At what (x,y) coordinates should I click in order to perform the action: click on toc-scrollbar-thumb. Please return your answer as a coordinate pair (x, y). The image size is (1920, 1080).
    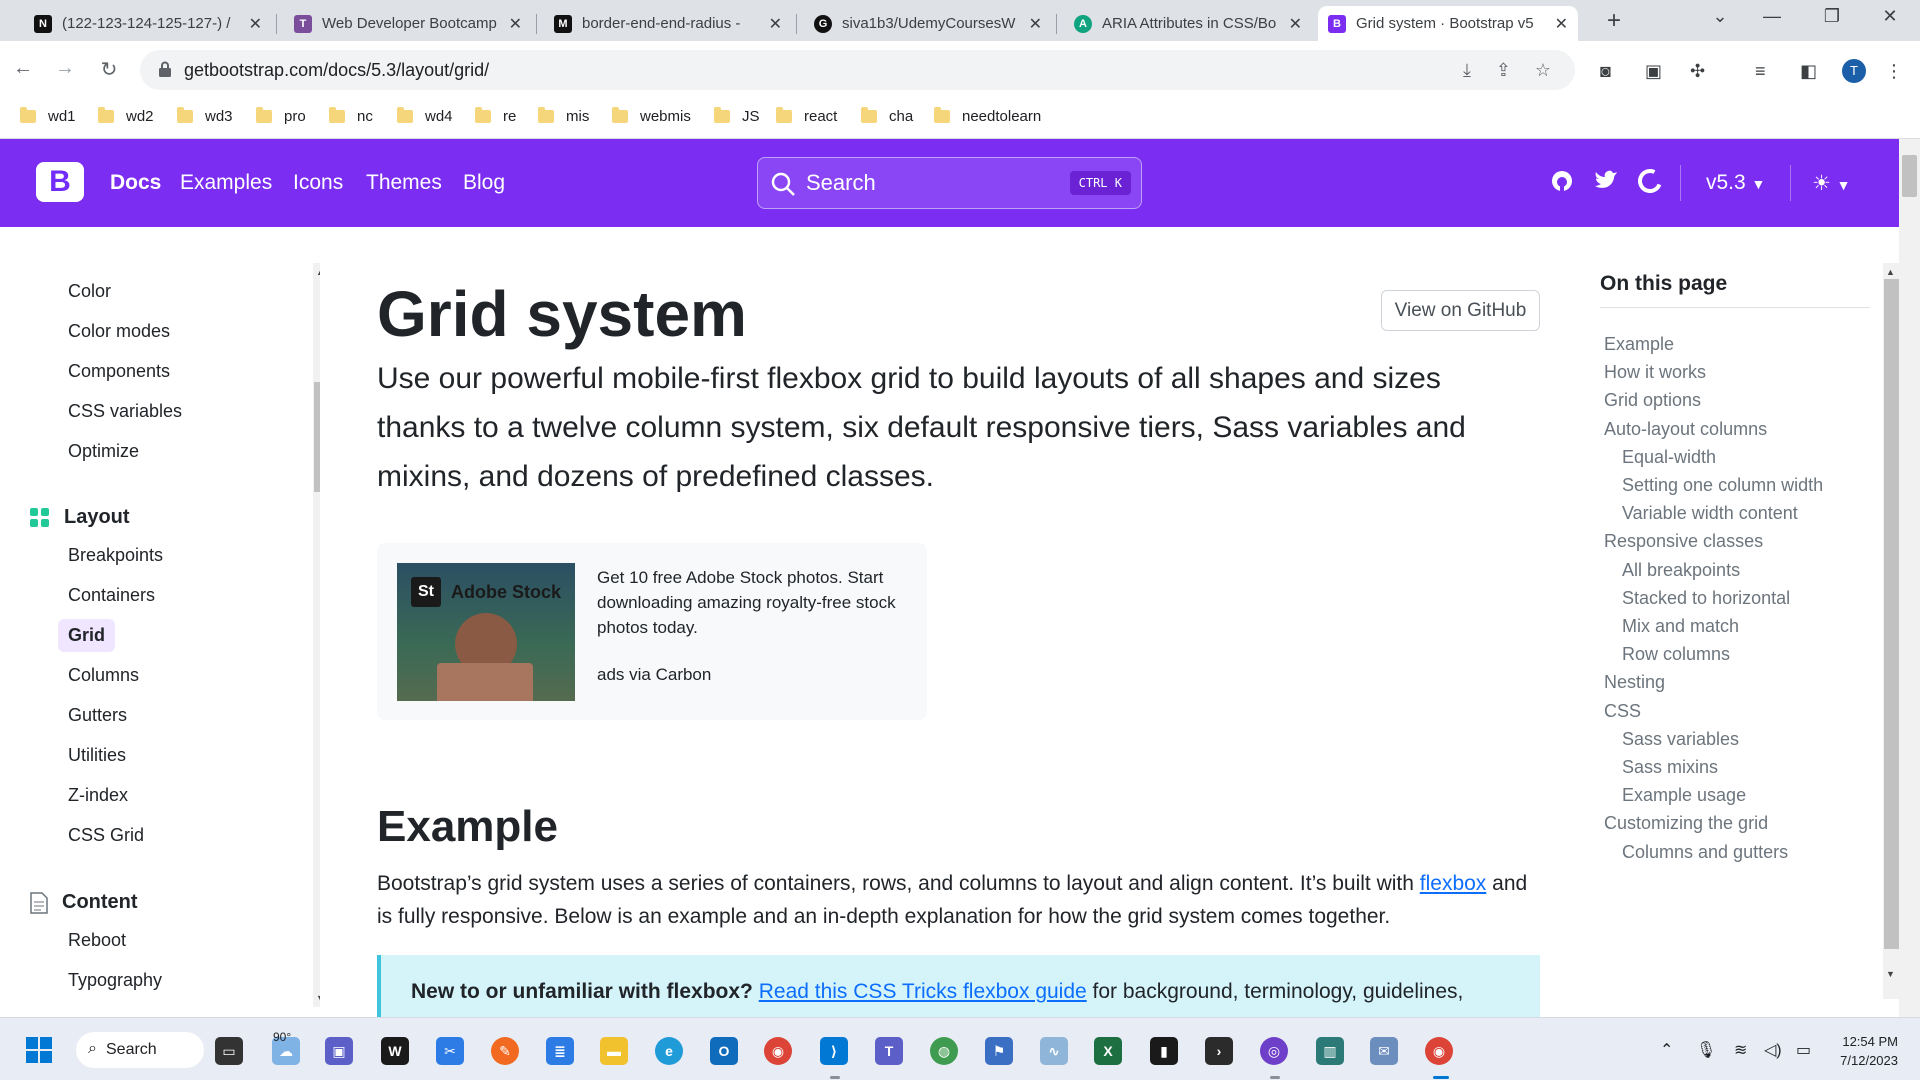
    Looking at the image, I should click on (1892, 614).